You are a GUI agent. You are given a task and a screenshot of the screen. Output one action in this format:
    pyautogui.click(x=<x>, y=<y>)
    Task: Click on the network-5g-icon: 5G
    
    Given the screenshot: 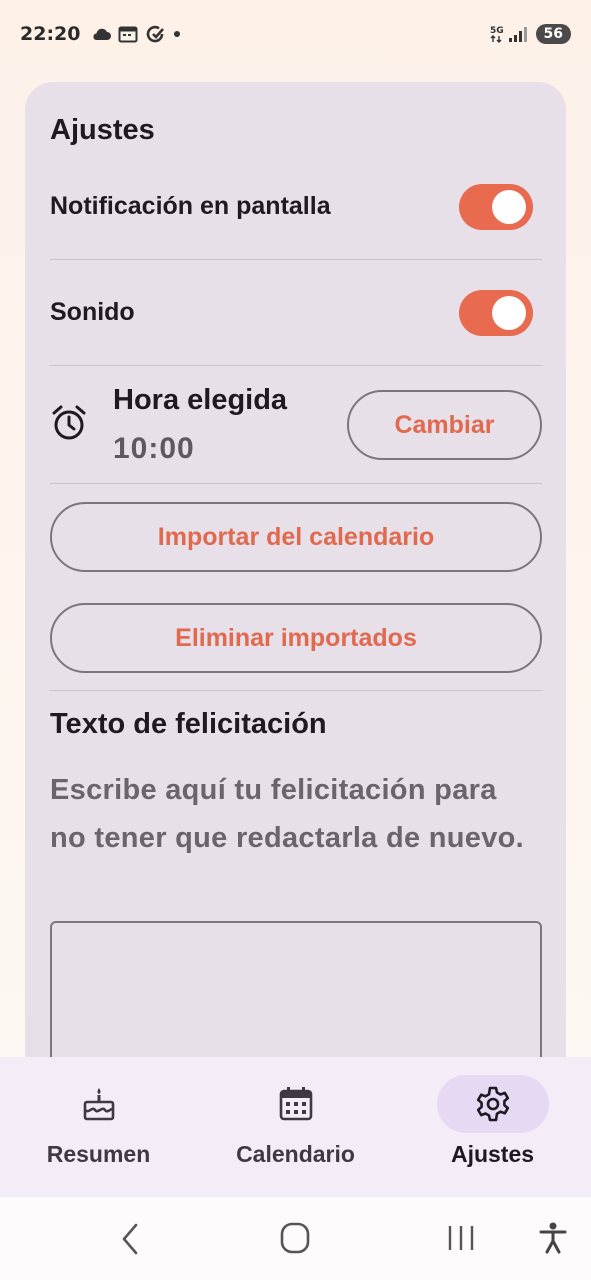 What is the action you would take?
    pyautogui.click(x=508, y=34)
    